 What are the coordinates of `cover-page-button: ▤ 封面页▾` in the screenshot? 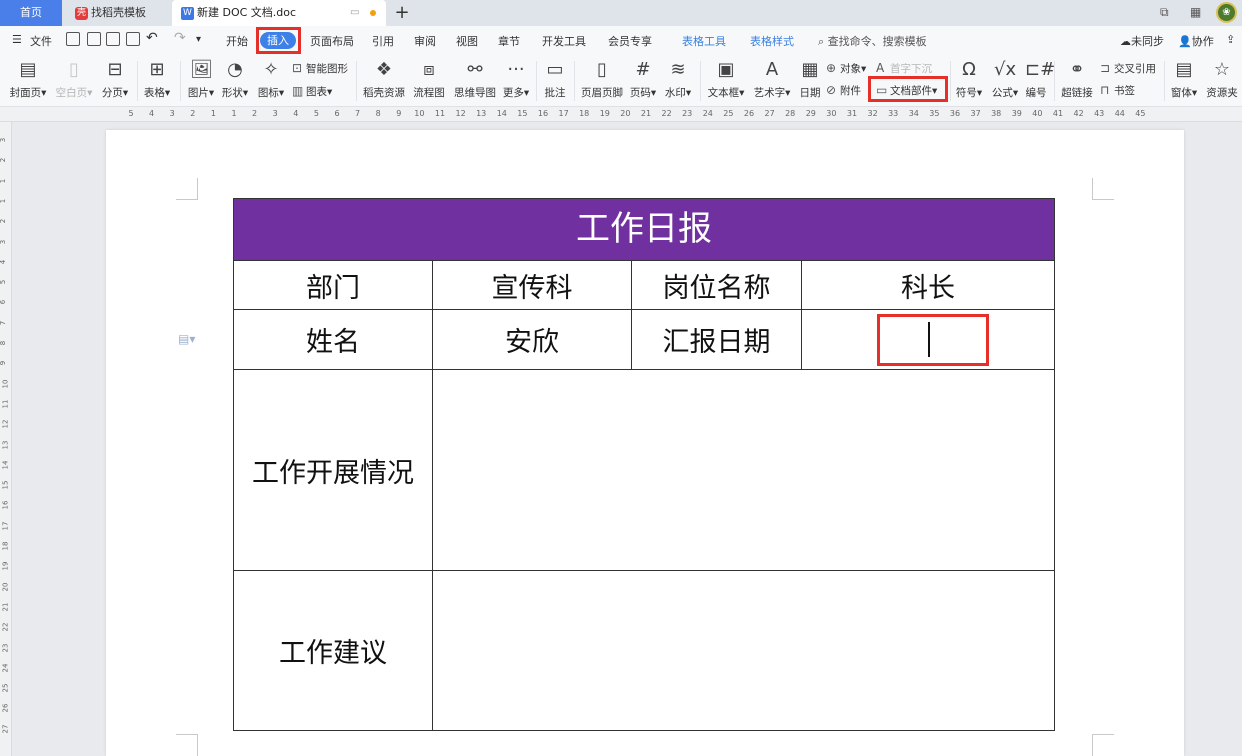 It's located at (28, 79).